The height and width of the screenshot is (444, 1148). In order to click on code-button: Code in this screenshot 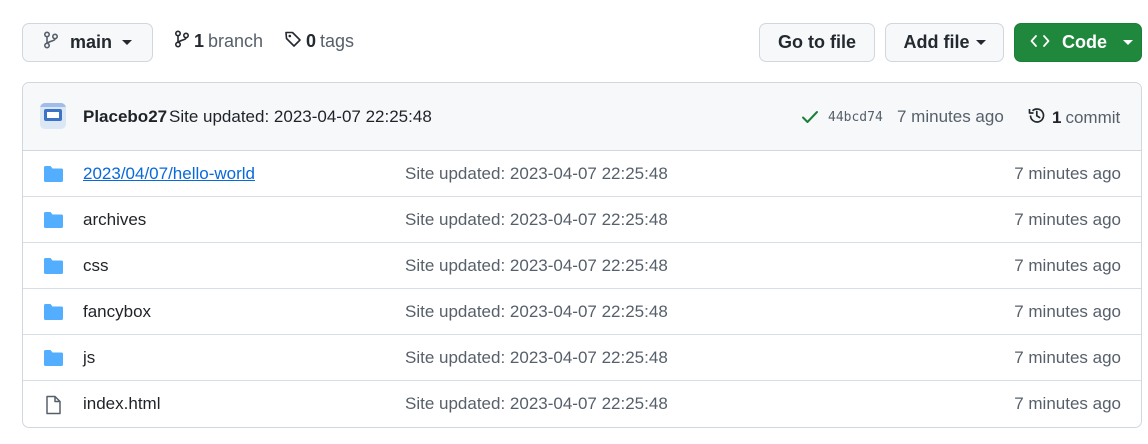, I will do `click(1078, 42)`.